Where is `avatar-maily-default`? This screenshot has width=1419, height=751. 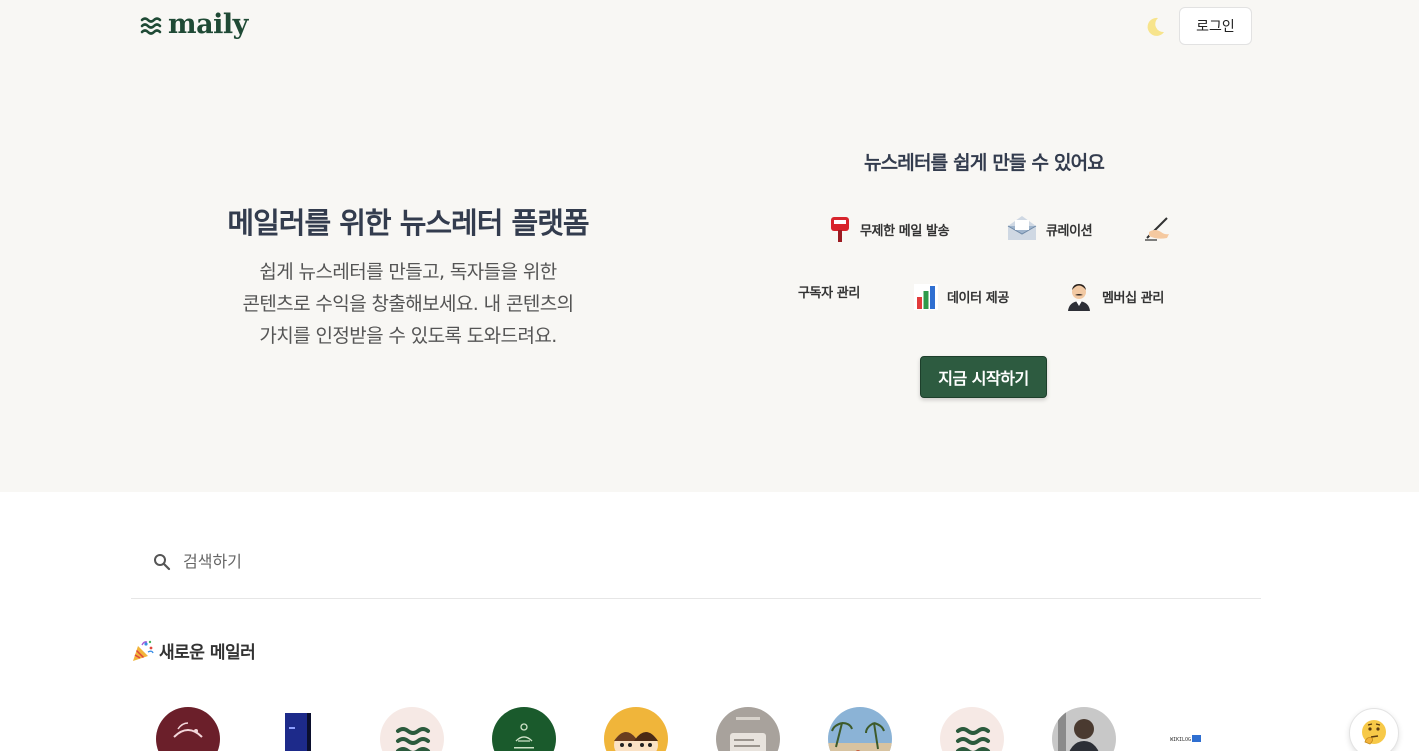 avatar-maily-default is located at coordinates (412, 729).